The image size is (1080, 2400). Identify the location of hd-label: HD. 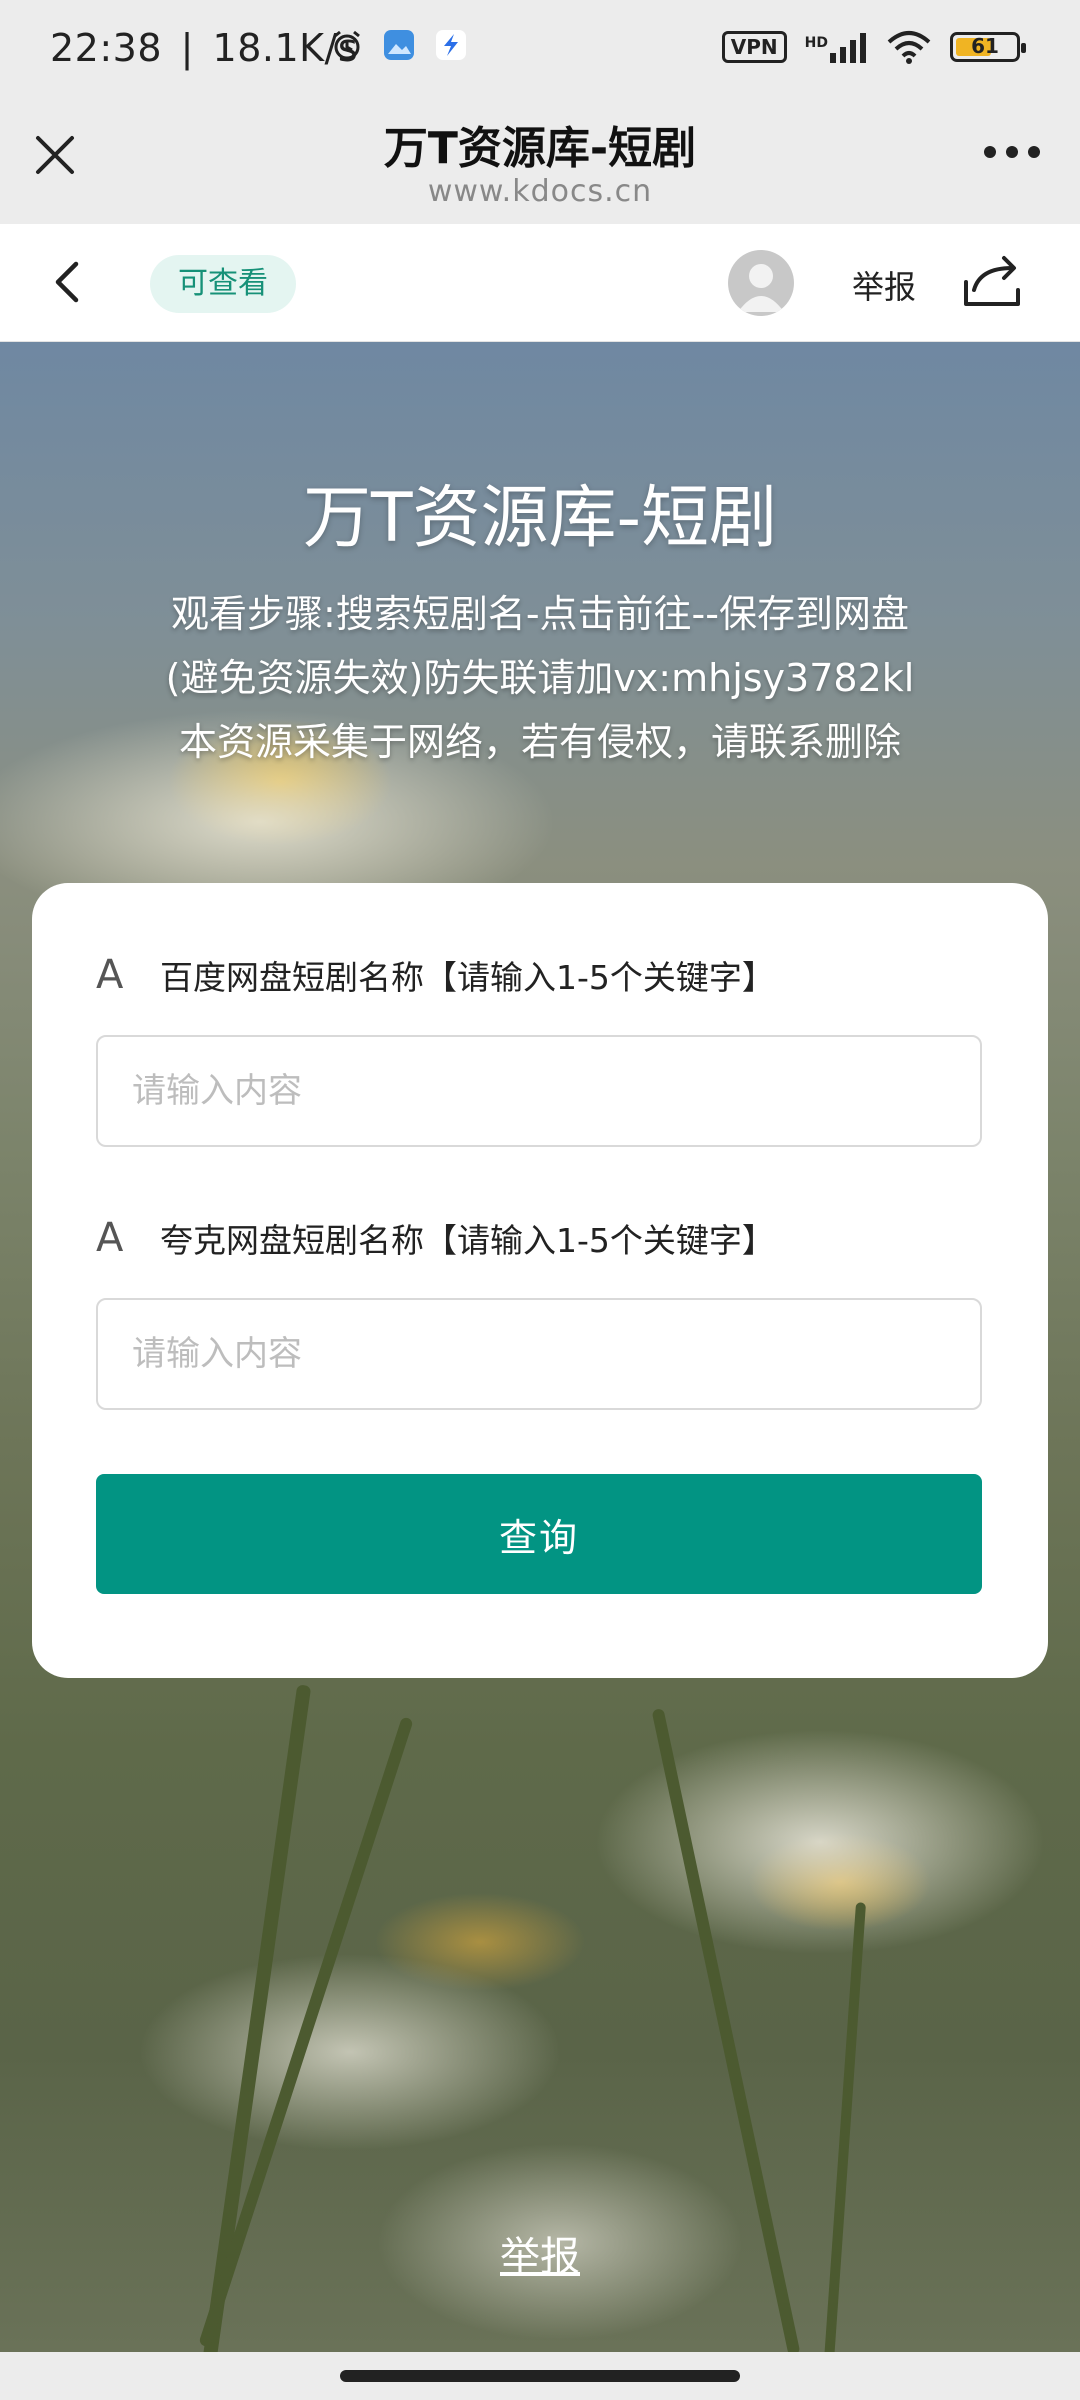
(816, 43).